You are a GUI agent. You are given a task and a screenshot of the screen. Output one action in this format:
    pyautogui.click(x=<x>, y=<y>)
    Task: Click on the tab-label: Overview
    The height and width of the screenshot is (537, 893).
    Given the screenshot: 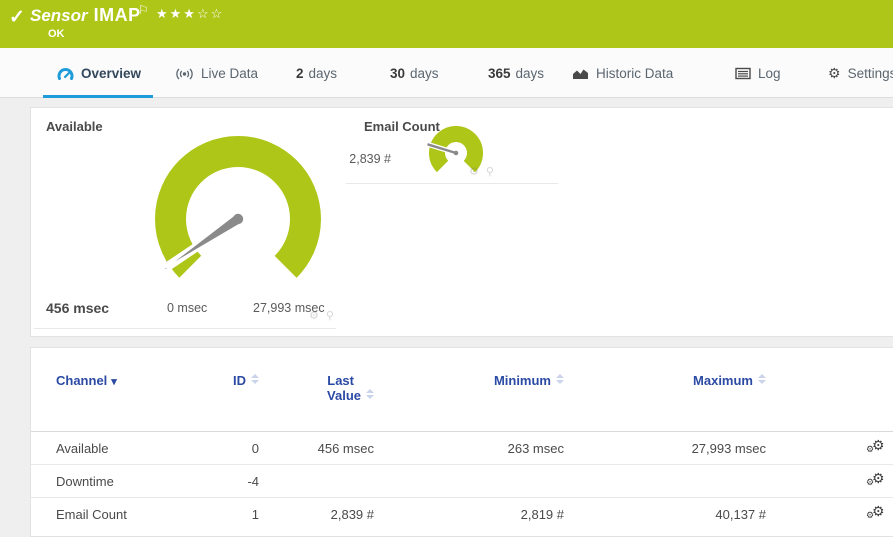 What is the action you would take?
    pyautogui.click(x=111, y=73)
    